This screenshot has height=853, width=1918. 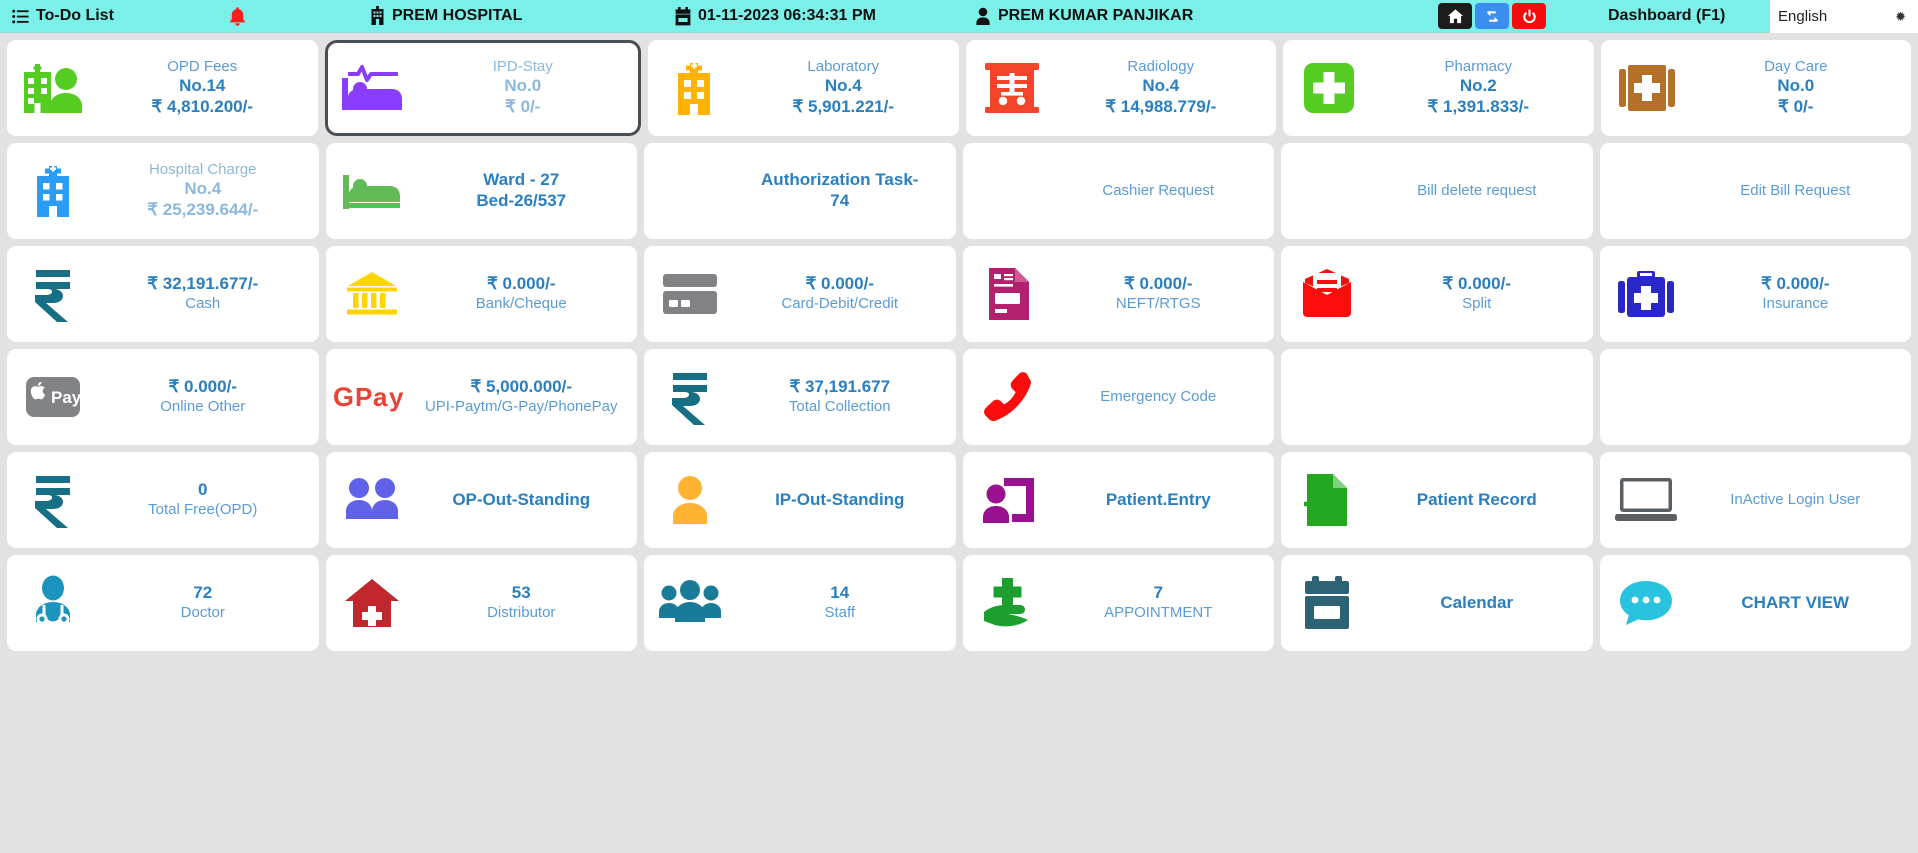 What do you see at coordinates (1476, 499) in the screenshot?
I see `card-headline: Patient Record` at bounding box center [1476, 499].